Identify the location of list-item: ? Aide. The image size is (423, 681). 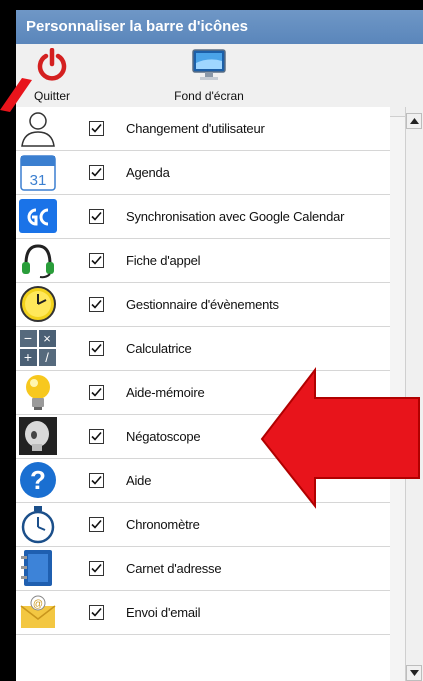
(203, 481).